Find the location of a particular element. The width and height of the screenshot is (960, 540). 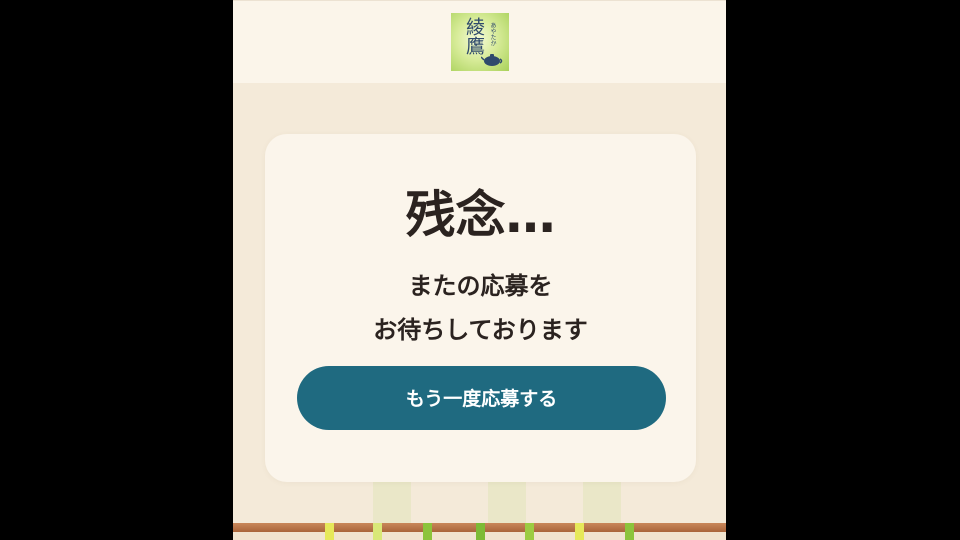

teapot-icon is located at coordinates (492, 60).